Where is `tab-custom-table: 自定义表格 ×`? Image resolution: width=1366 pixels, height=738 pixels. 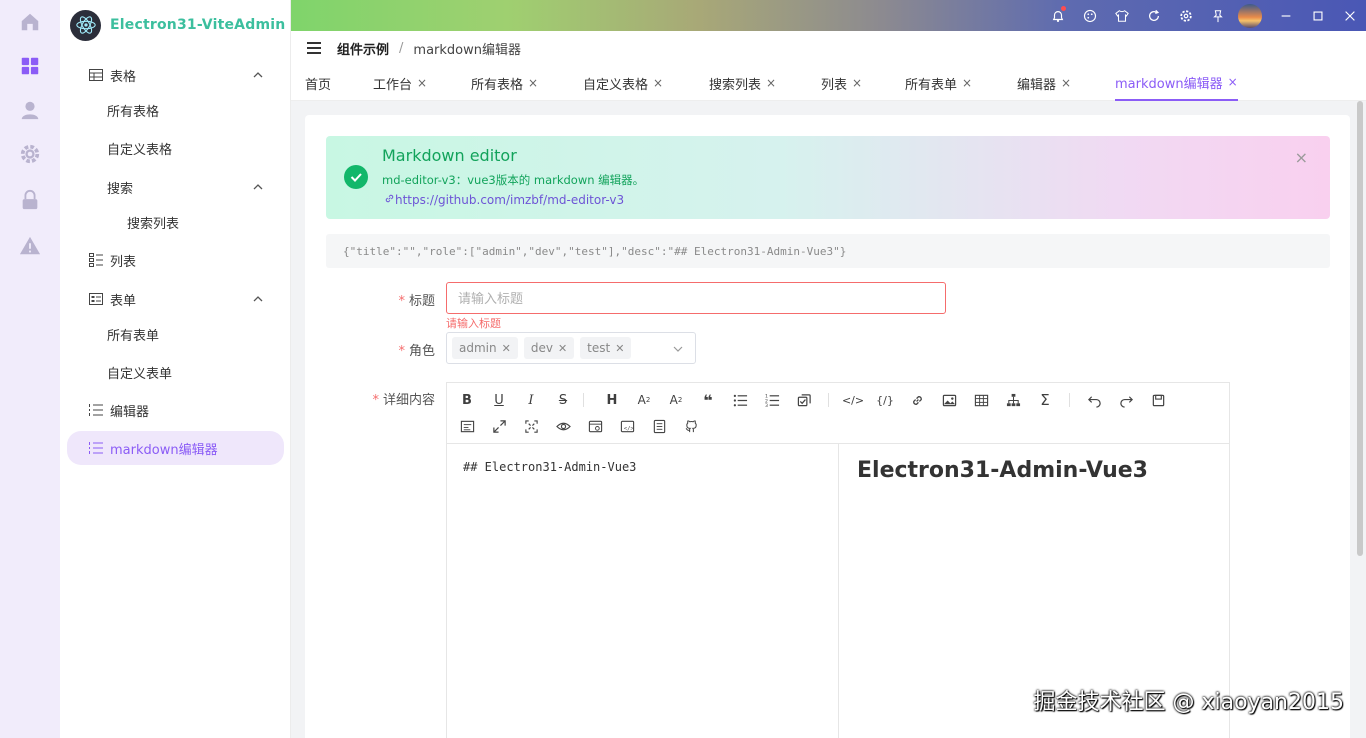
tab-custom-table: 自定义表格 × is located at coordinates (623, 83).